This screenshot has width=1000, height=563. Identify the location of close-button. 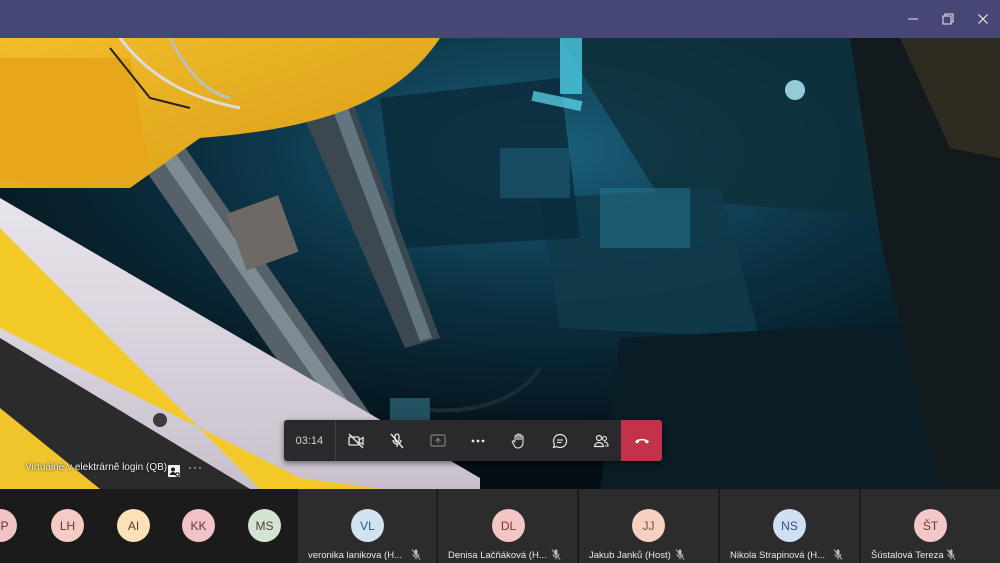
(983, 19).